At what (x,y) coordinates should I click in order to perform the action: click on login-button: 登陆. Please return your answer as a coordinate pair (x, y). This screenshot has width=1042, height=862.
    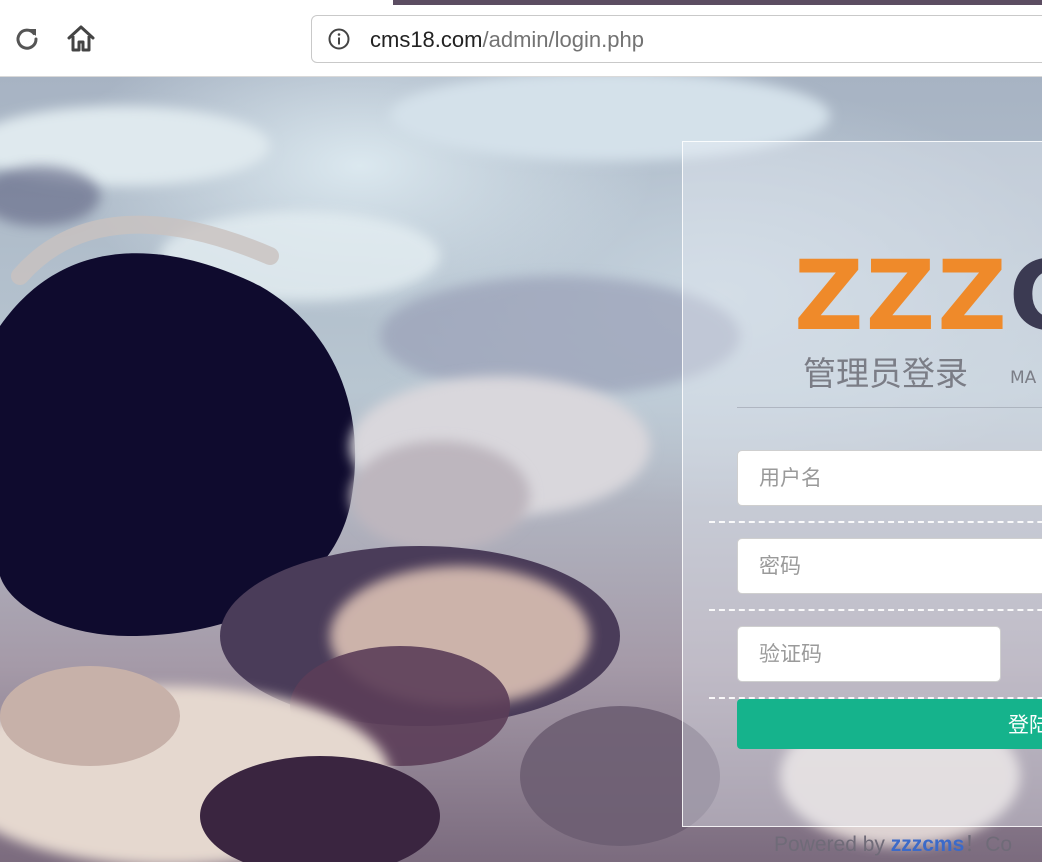
    Looking at the image, I should click on (889, 724).